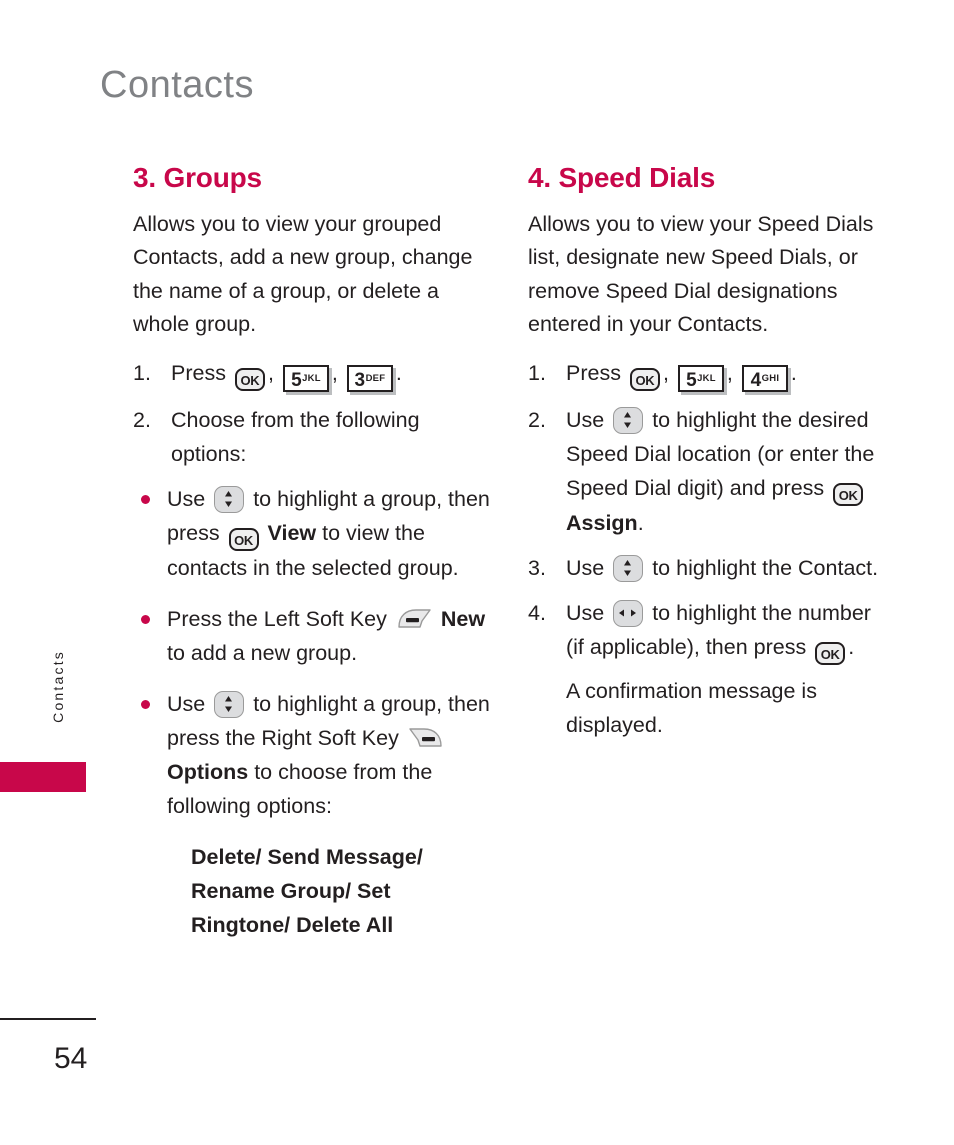 This screenshot has width=954, height=1145. I want to click on speed-dials-step-1: 1. Press OK, 5JKL, 4GHI., so click(708, 374).